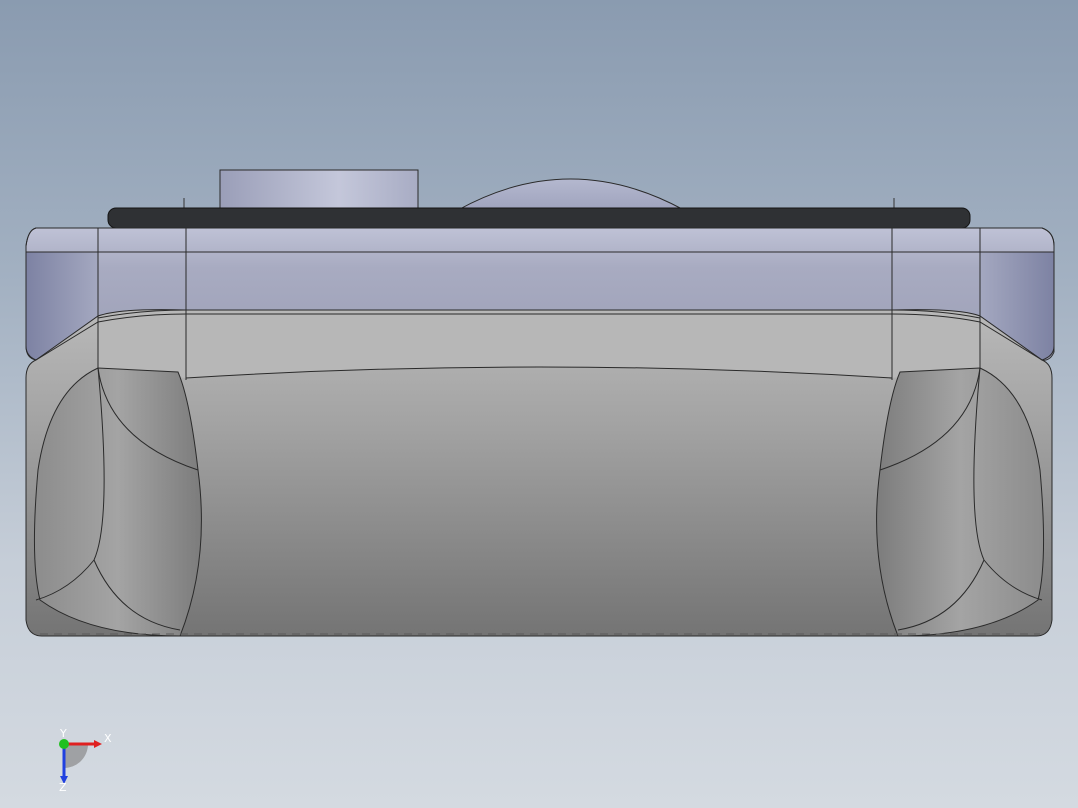 This screenshot has width=1078, height=808. What do you see at coordinates (571, 194) in the screenshot?
I see `dome-feature` at bounding box center [571, 194].